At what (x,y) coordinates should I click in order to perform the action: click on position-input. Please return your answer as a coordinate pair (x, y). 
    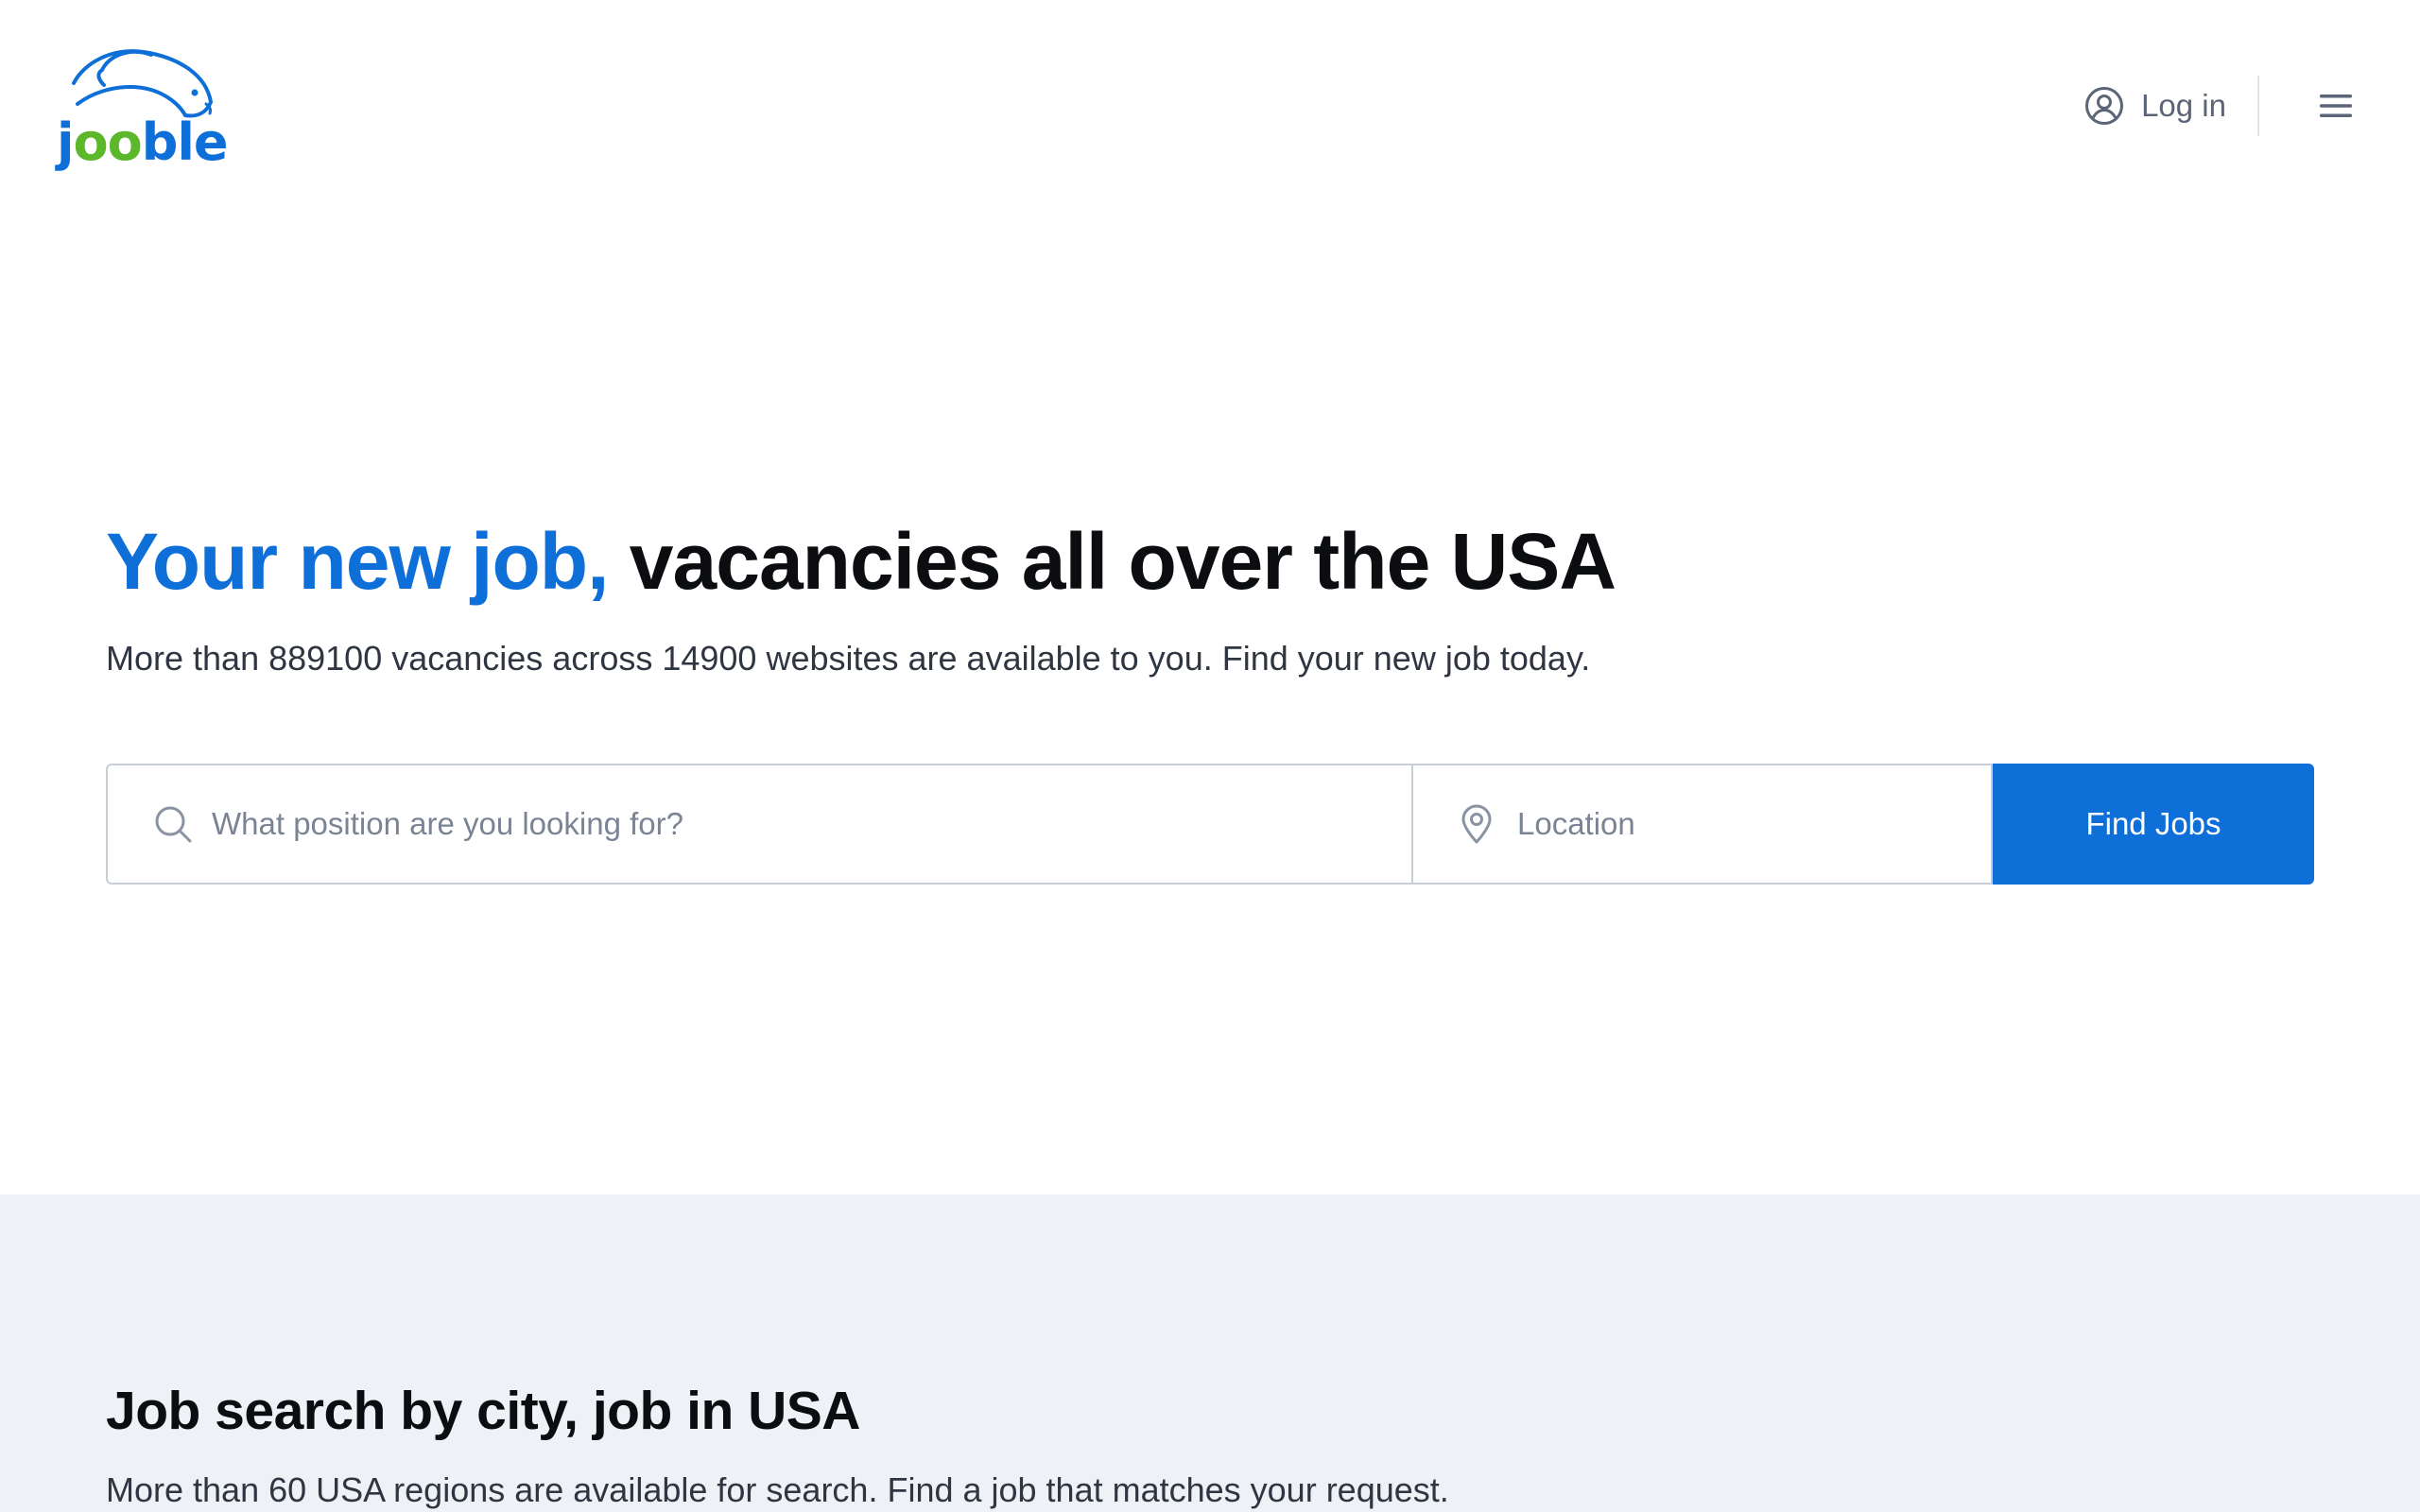
    Looking at the image, I should click on (760, 824).